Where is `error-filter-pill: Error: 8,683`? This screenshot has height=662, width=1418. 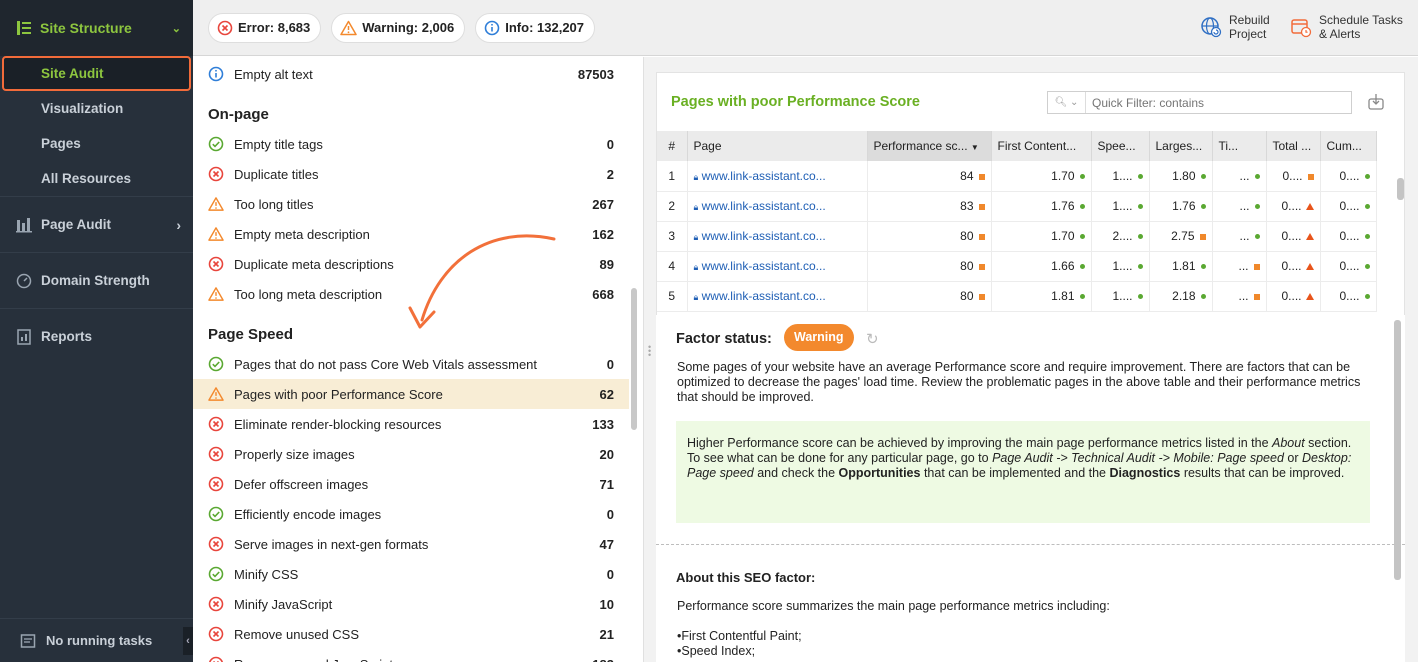 error-filter-pill: Error: 8,683 is located at coordinates (265, 27).